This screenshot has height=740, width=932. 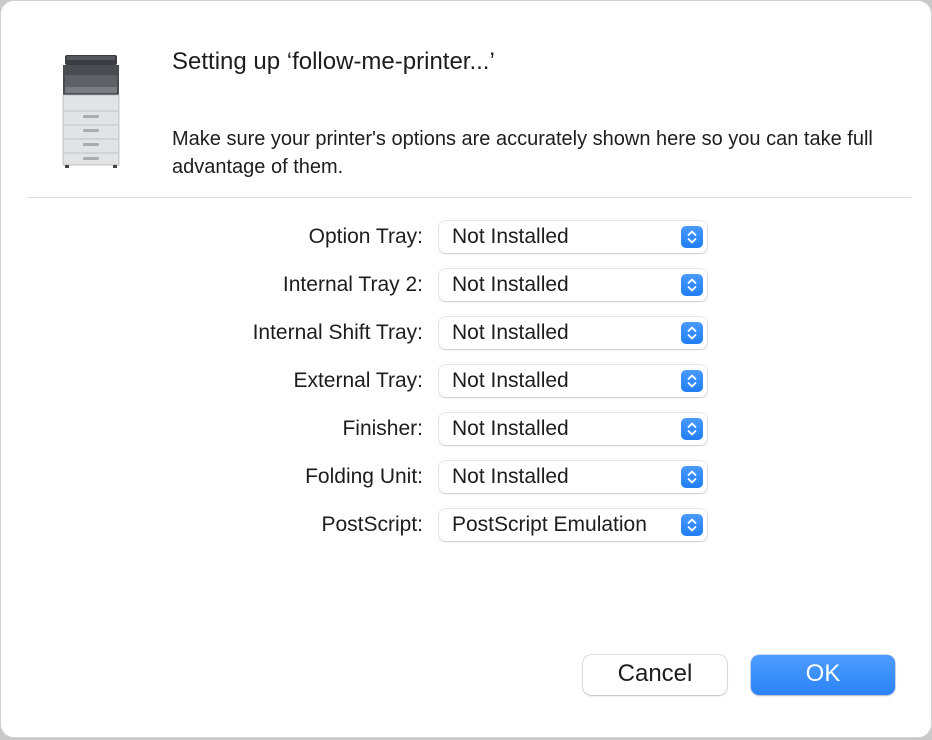 I want to click on dialog-title: Setting up ‘follow-me-printer...’, so click(x=333, y=61).